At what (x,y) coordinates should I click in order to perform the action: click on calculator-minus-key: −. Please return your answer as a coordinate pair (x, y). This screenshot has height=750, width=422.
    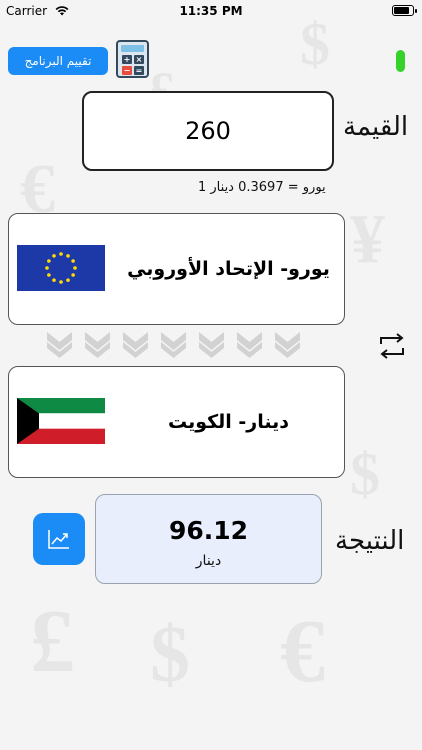
    Looking at the image, I should click on (127, 70).